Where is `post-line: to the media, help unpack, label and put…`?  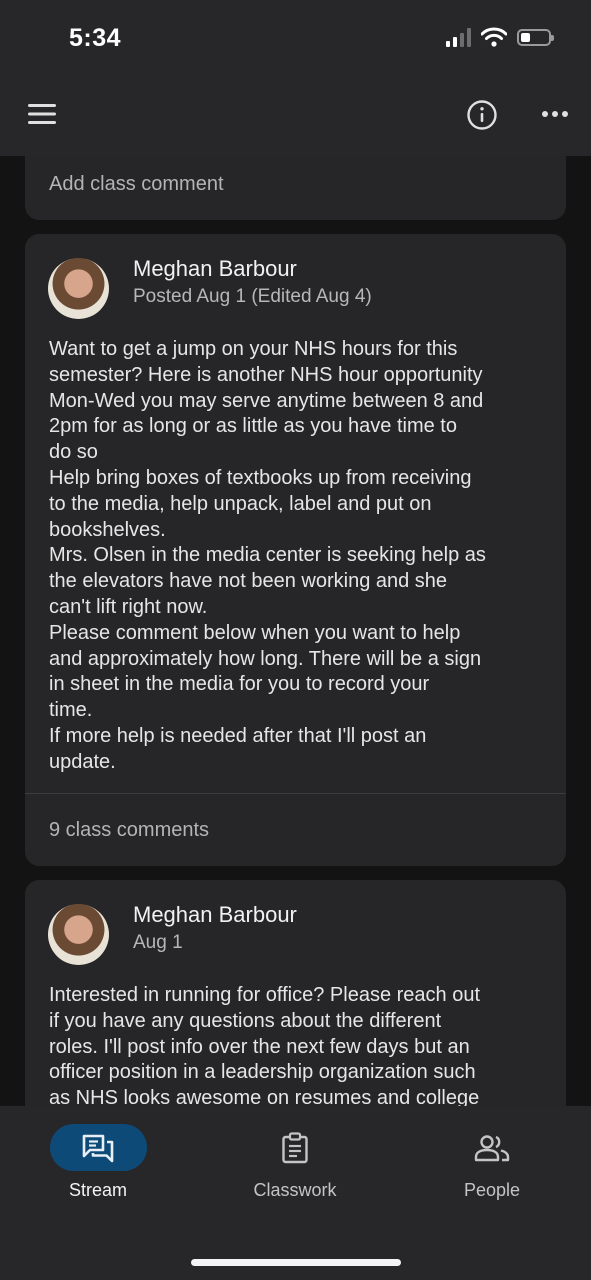 post-line: to the media, help unpack, label and put… is located at coordinates (240, 503).